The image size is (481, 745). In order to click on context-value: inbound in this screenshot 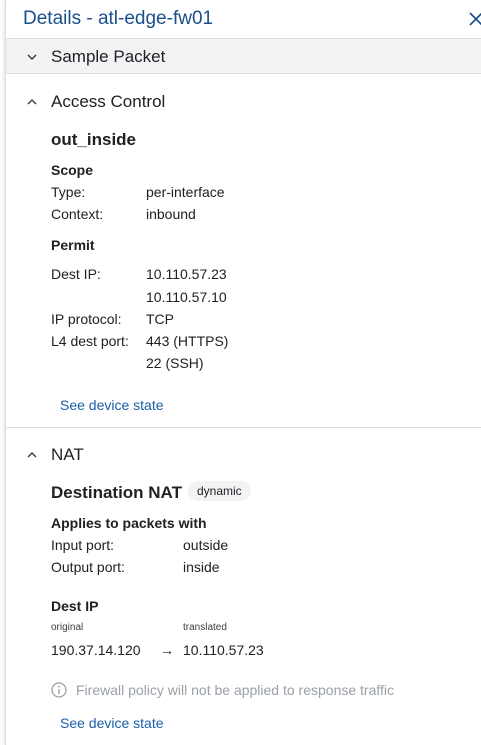, I will do `click(171, 214)`.